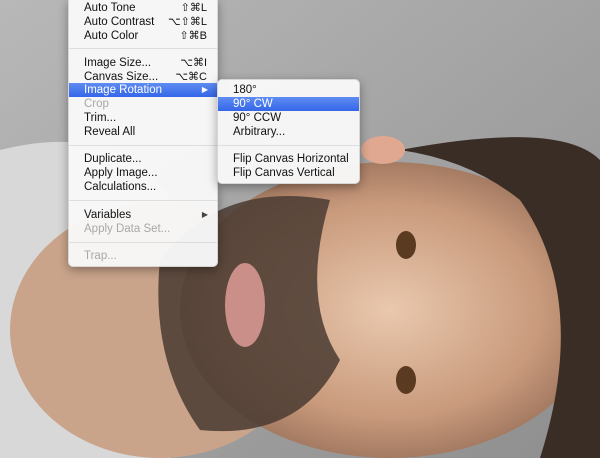 The height and width of the screenshot is (458, 600). I want to click on submenu-item-90-cw: 90° CW, so click(288, 104).